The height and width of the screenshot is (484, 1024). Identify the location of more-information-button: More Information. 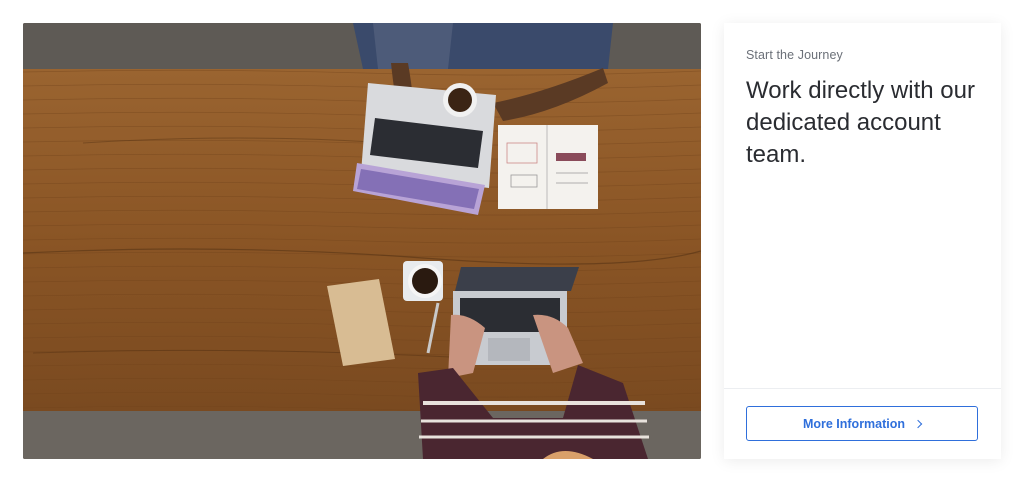
(862, 423).